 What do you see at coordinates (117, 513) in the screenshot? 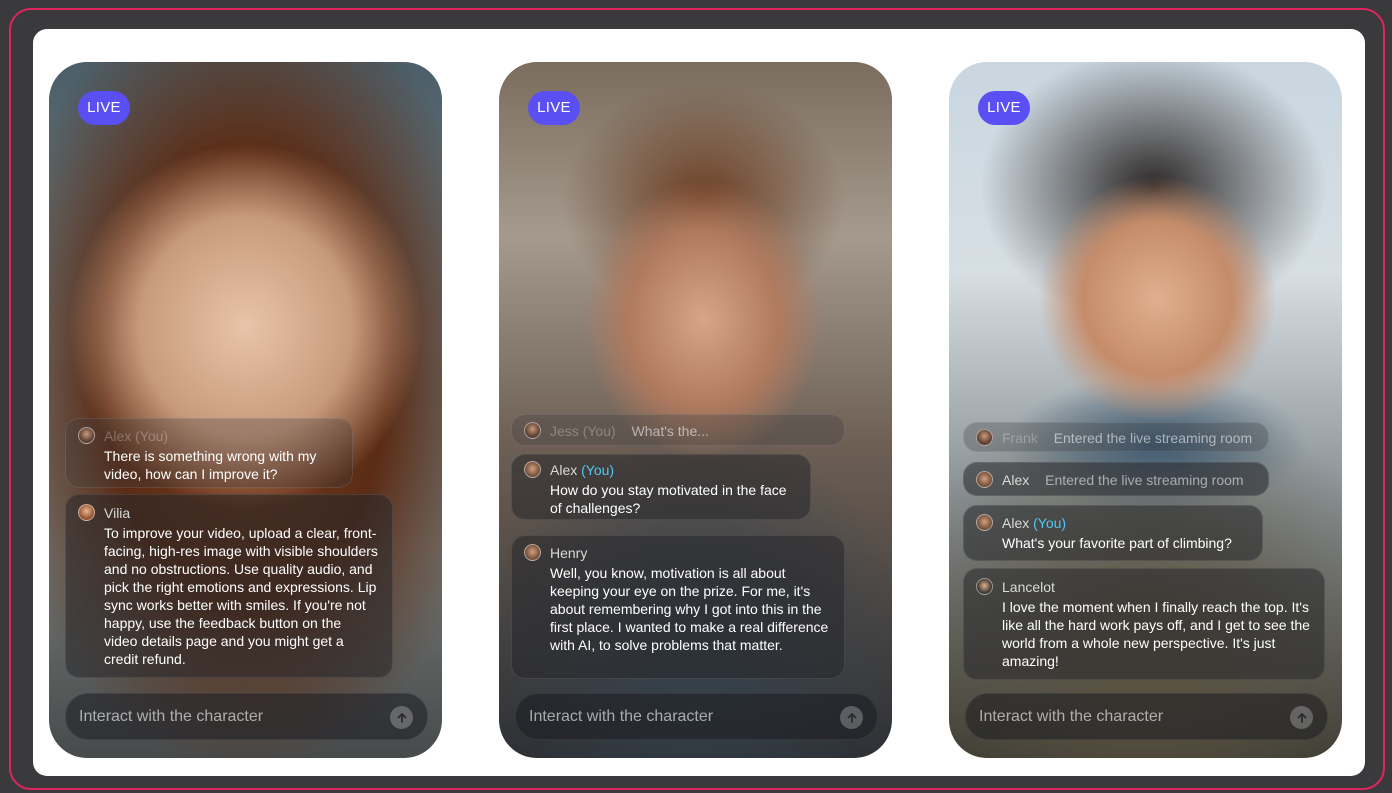
I see `message-author: Vilia` at bounding box center [117, 513].